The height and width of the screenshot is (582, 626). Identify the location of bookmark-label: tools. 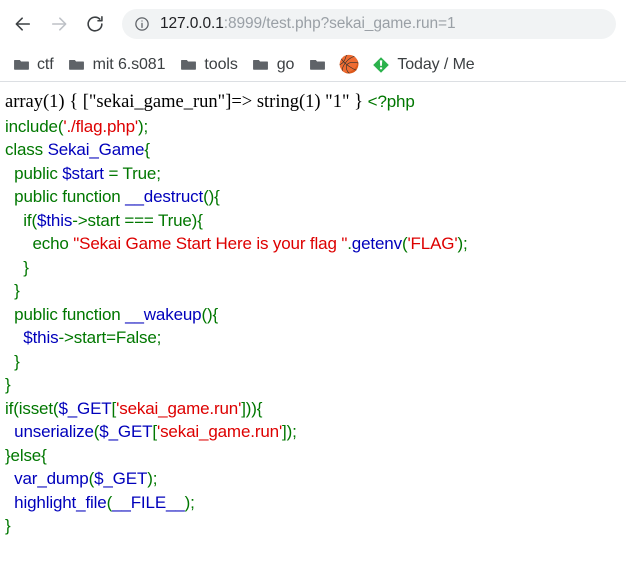
(221, 64).